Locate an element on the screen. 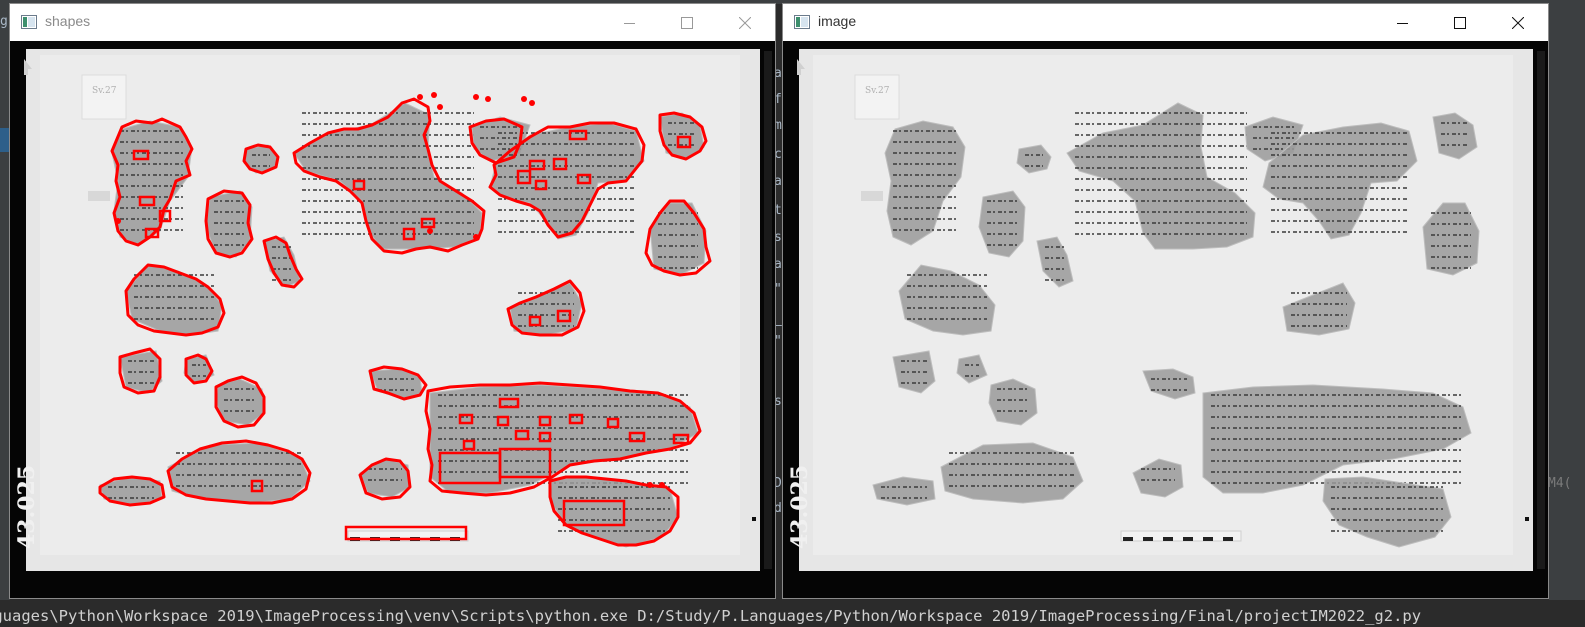  ide-gutter-char: t is located at coordinates (778, 210).